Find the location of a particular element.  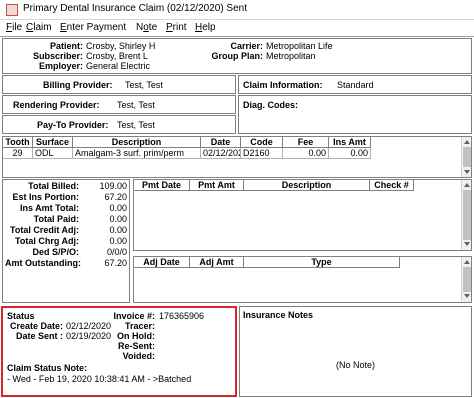

subscriber-value: Crosby, Brent L is located at coordinates (117, 56).